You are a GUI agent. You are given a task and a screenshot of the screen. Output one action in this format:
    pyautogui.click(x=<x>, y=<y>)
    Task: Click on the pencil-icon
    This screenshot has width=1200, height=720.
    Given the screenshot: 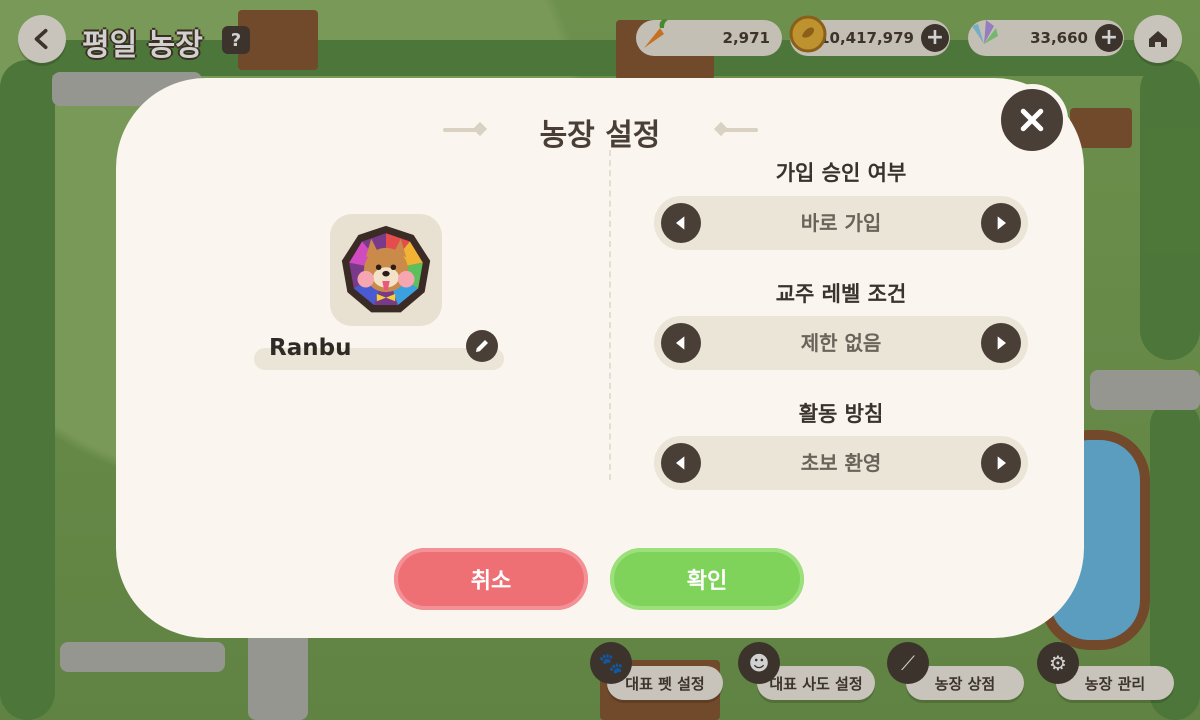 What is the action you would take?
    pyautogui.click(x=482, y=346)
    